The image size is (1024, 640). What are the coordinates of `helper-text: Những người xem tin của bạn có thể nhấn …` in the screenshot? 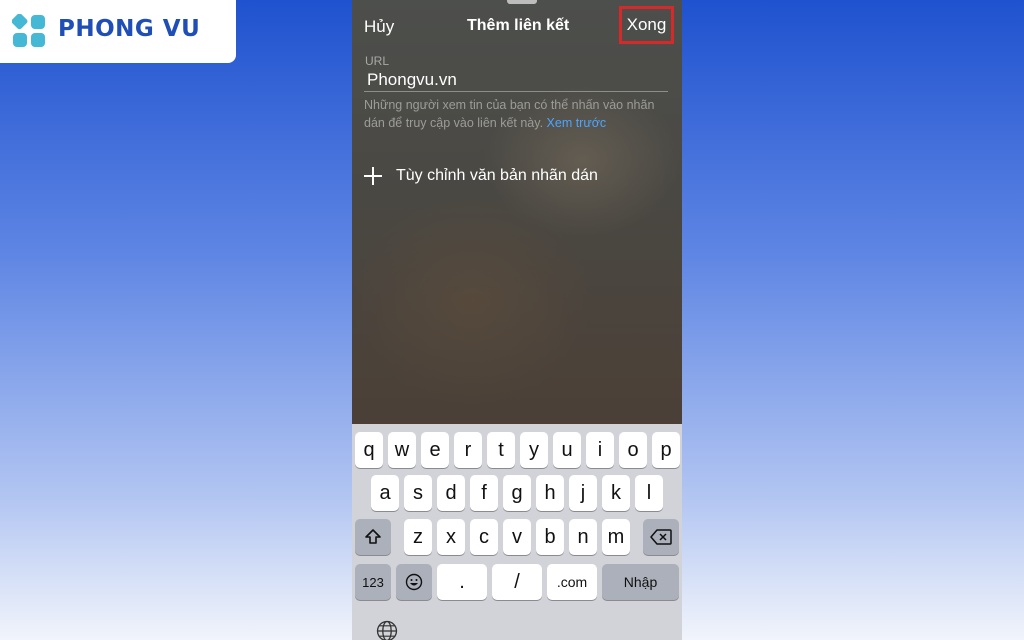 It's located at (517, 114).